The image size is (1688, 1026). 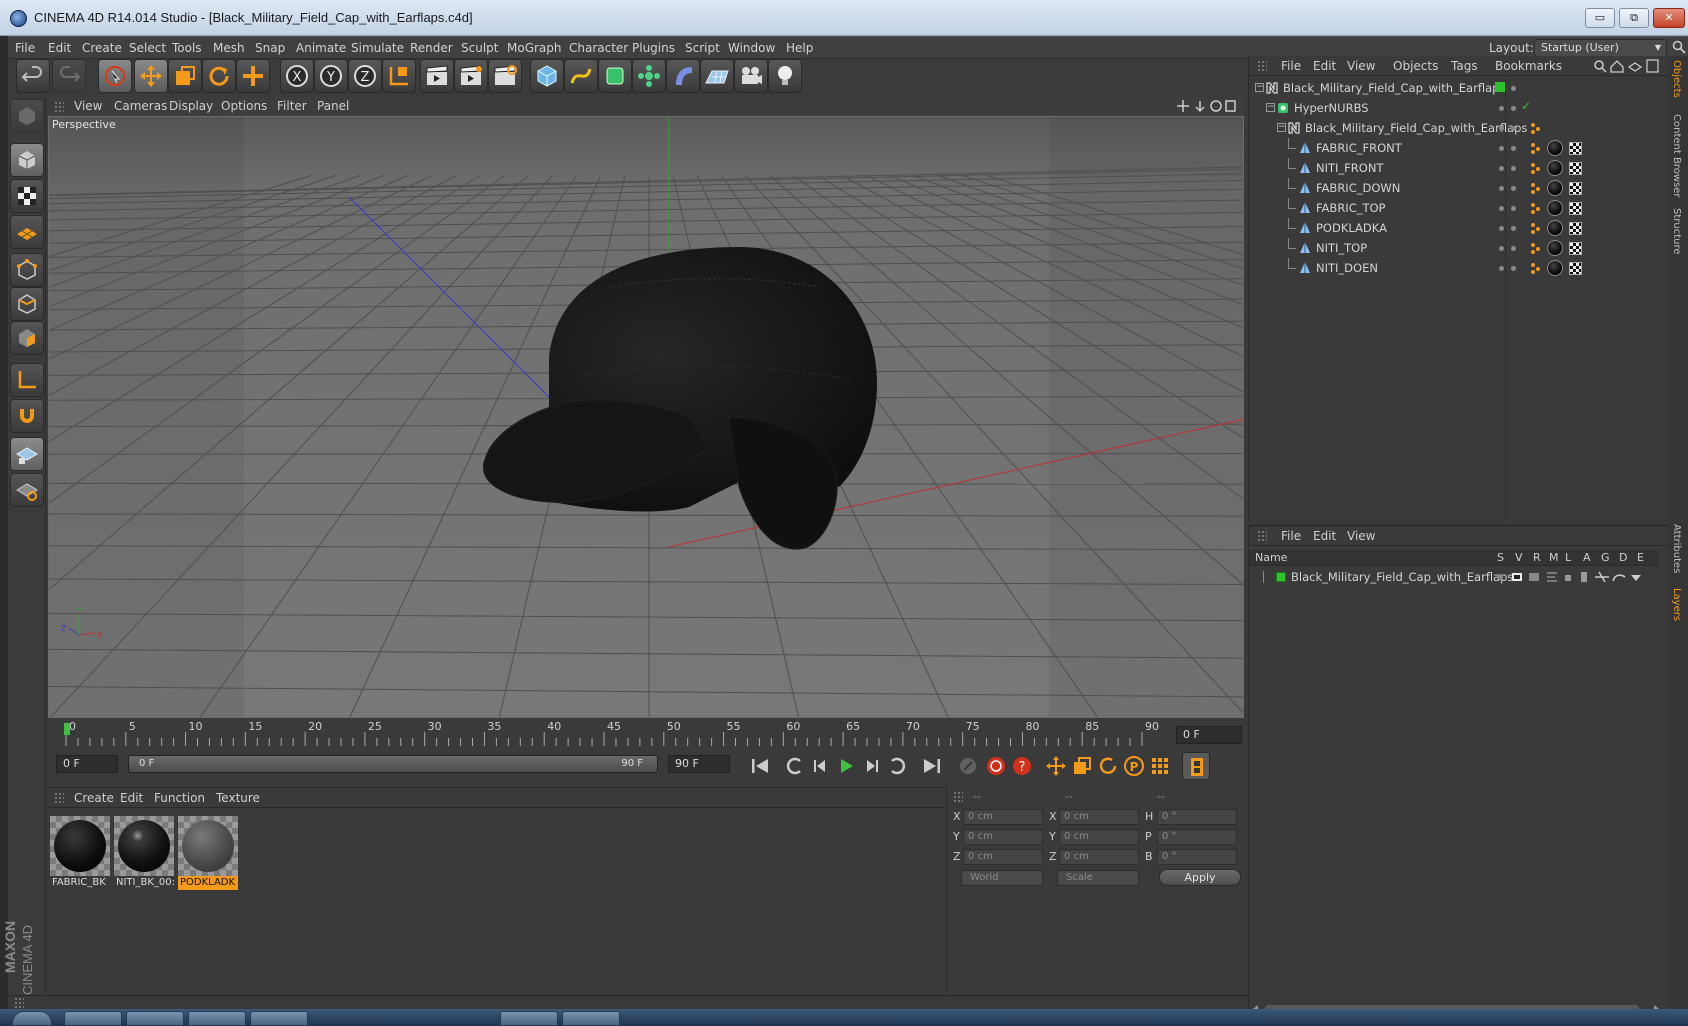 What do you see at coordinates (683, 76) in the screenshot?
I see `deformer-button` at bounding box center [683, 76].